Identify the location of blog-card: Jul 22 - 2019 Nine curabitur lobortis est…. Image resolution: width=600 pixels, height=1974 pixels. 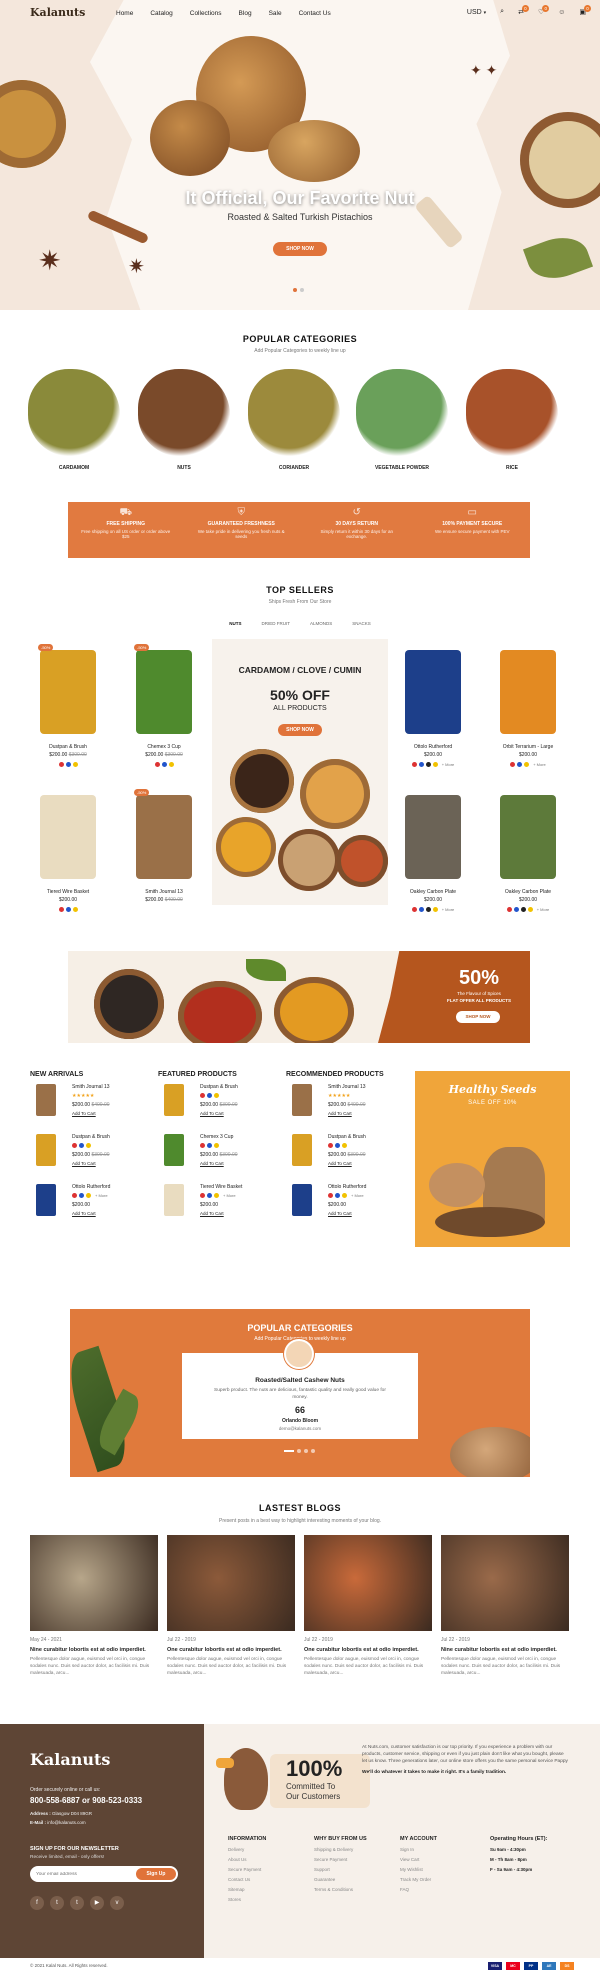
(505, 1606).